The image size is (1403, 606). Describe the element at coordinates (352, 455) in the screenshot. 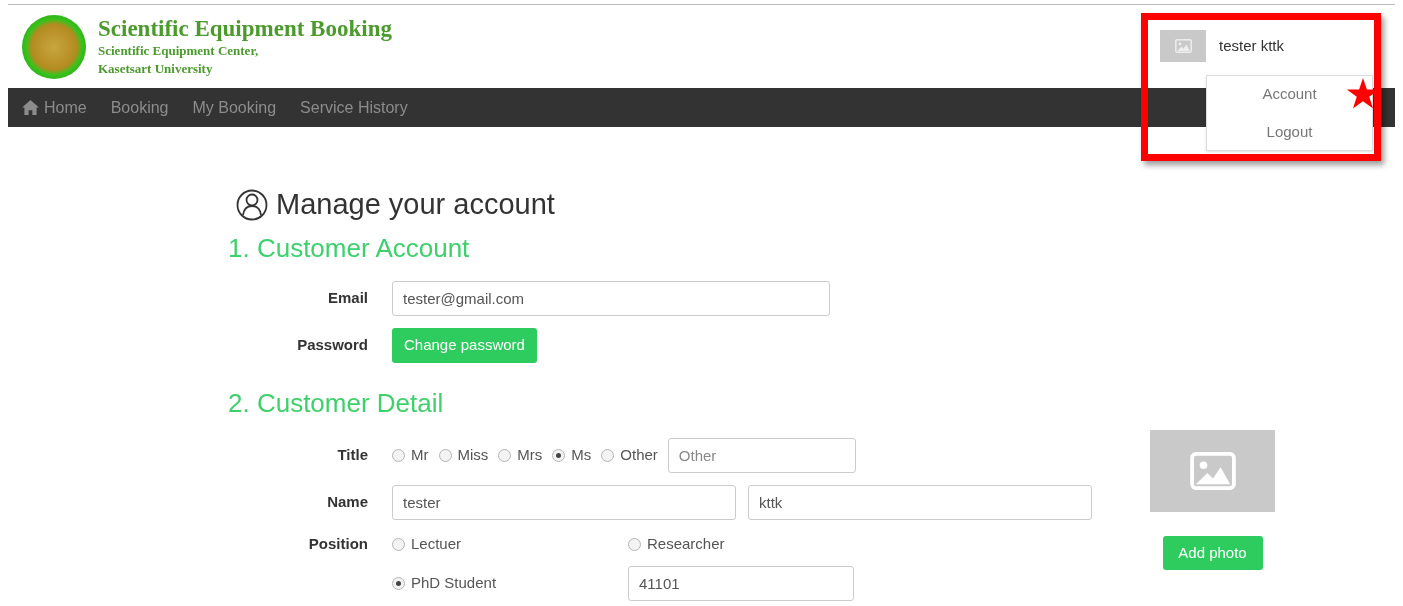

I see `field-label: Title` at that location.